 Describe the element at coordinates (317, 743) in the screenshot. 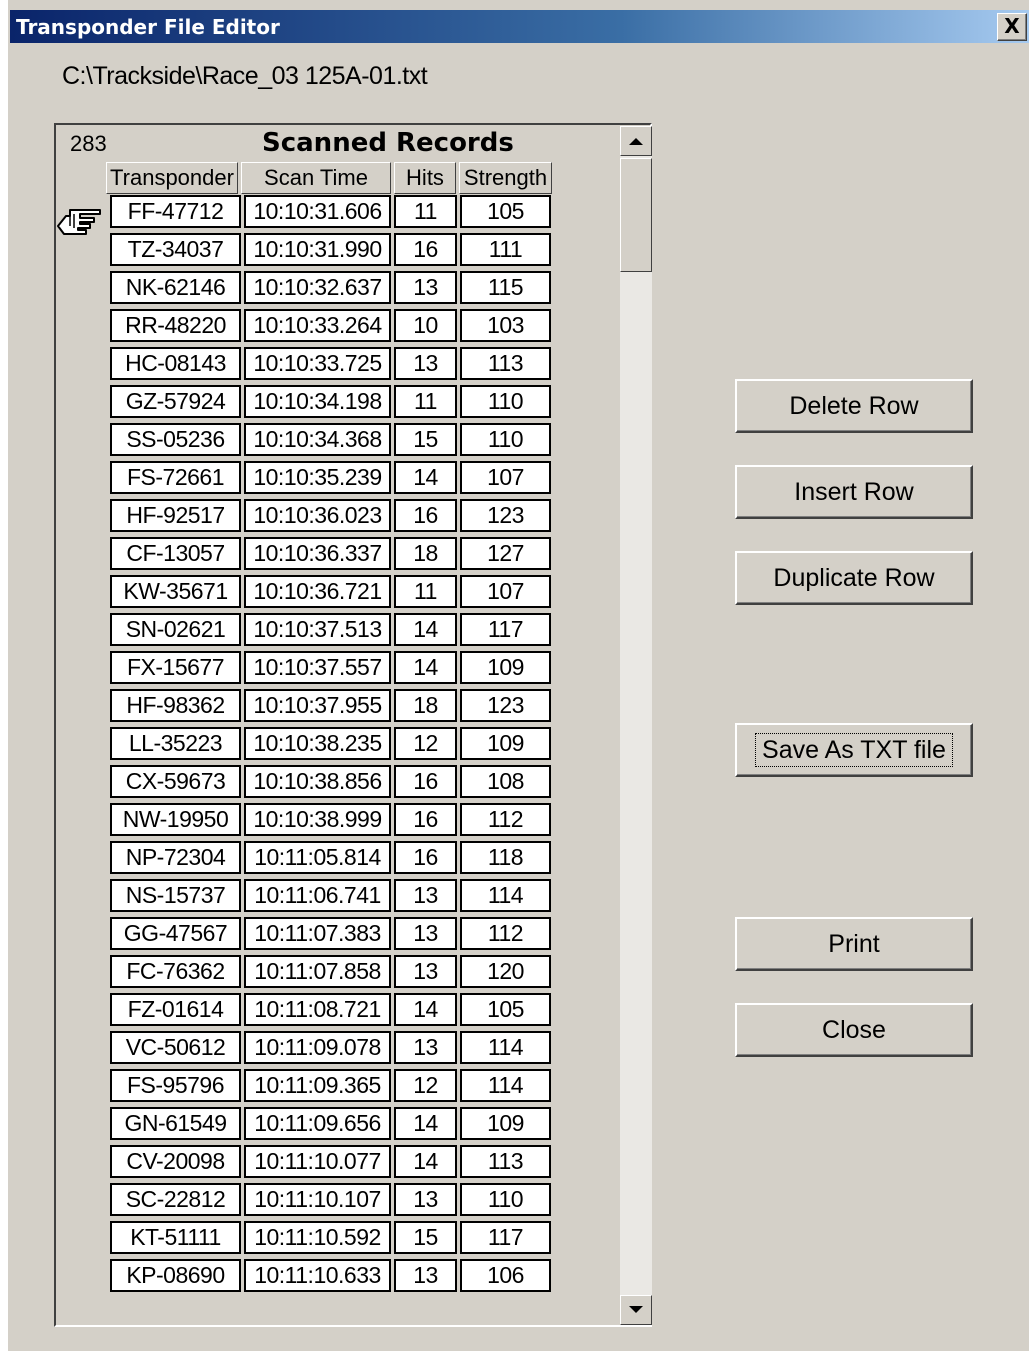

I see `cell-scan-time: 10:10:38.235` at that location.